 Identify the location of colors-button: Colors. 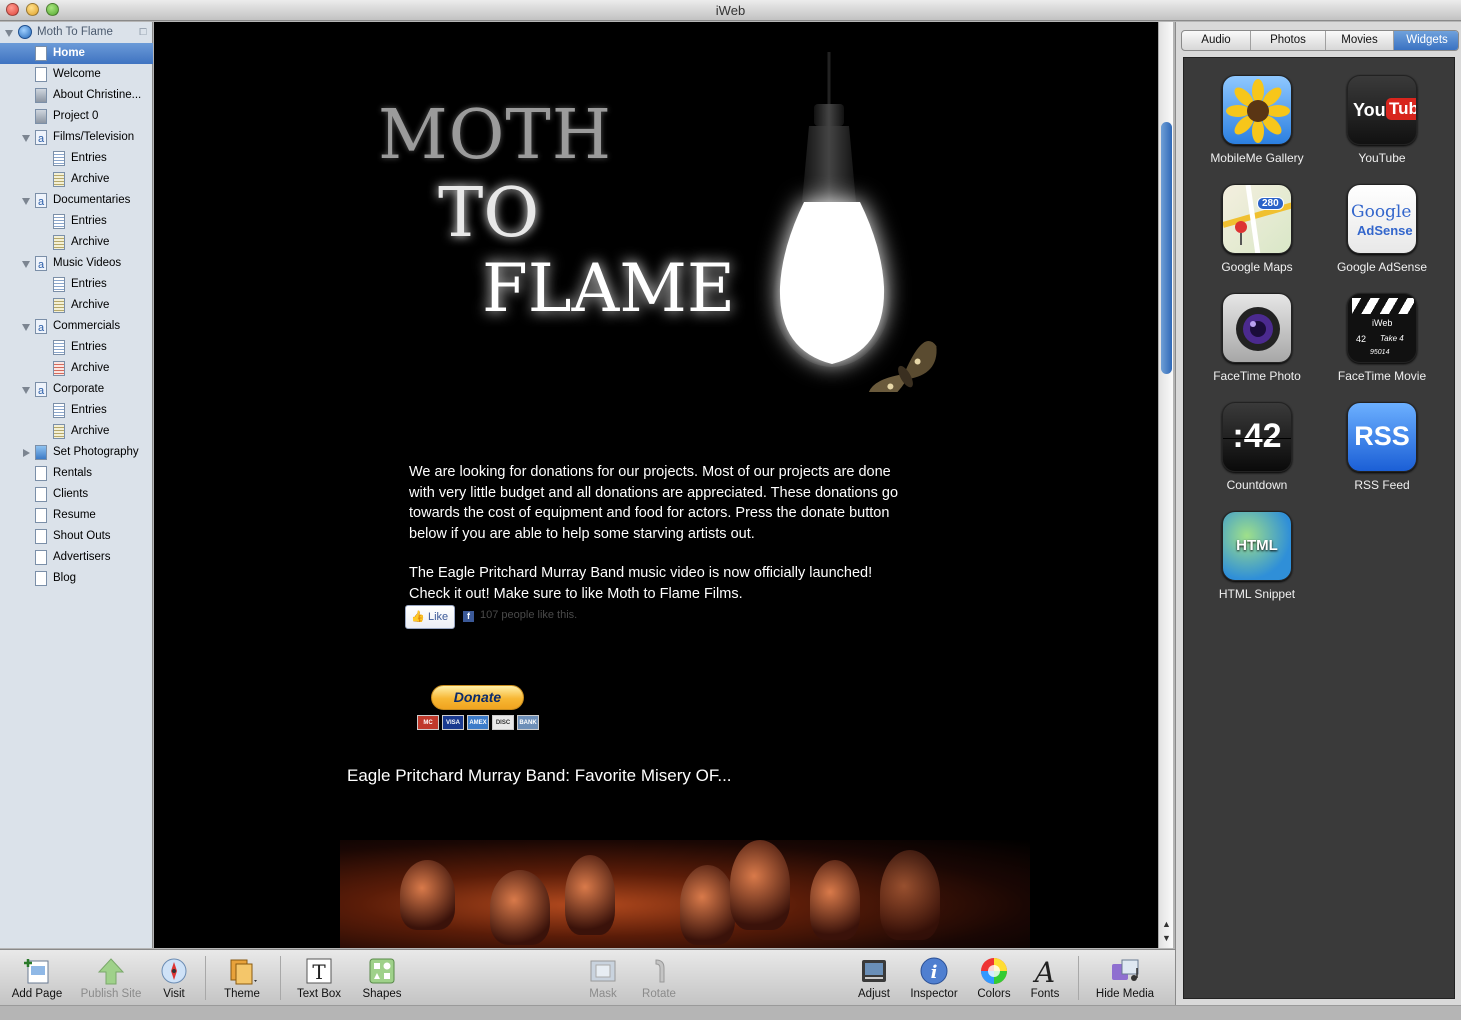
(994, 978).